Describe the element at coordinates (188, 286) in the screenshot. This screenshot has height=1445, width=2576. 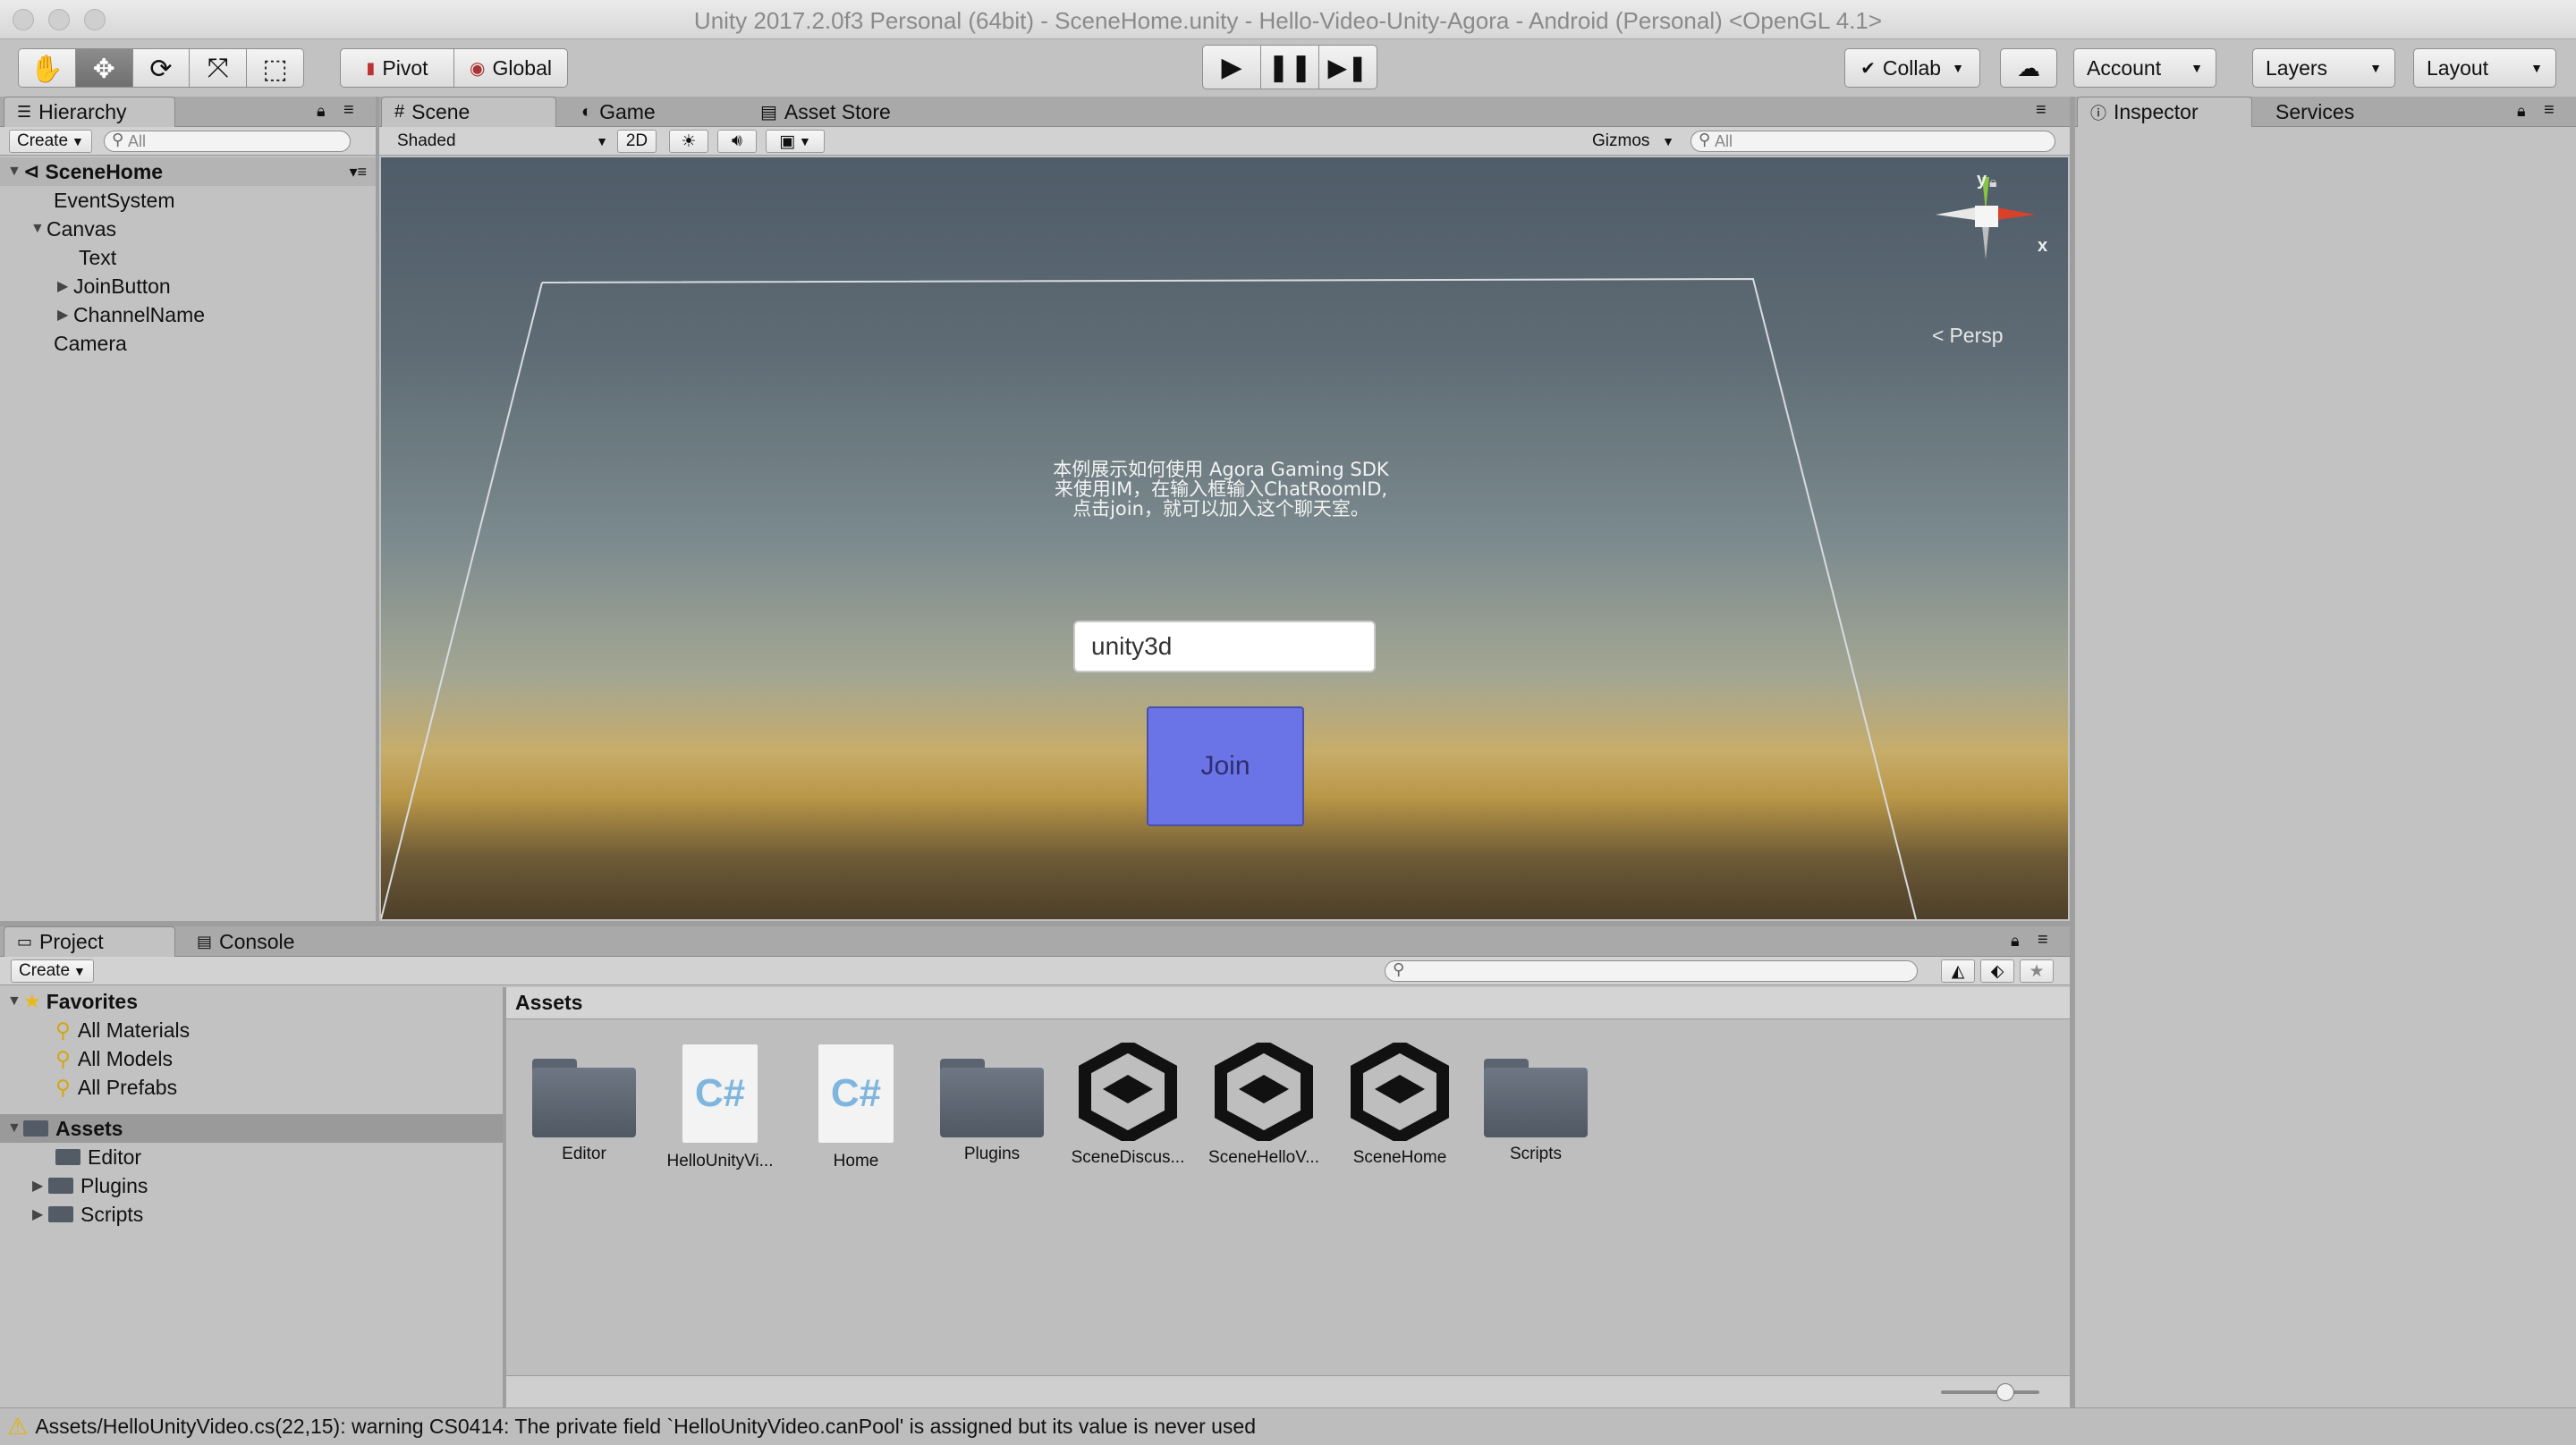
I see `hierarchy-item: ▶ JoinButton` at that location.